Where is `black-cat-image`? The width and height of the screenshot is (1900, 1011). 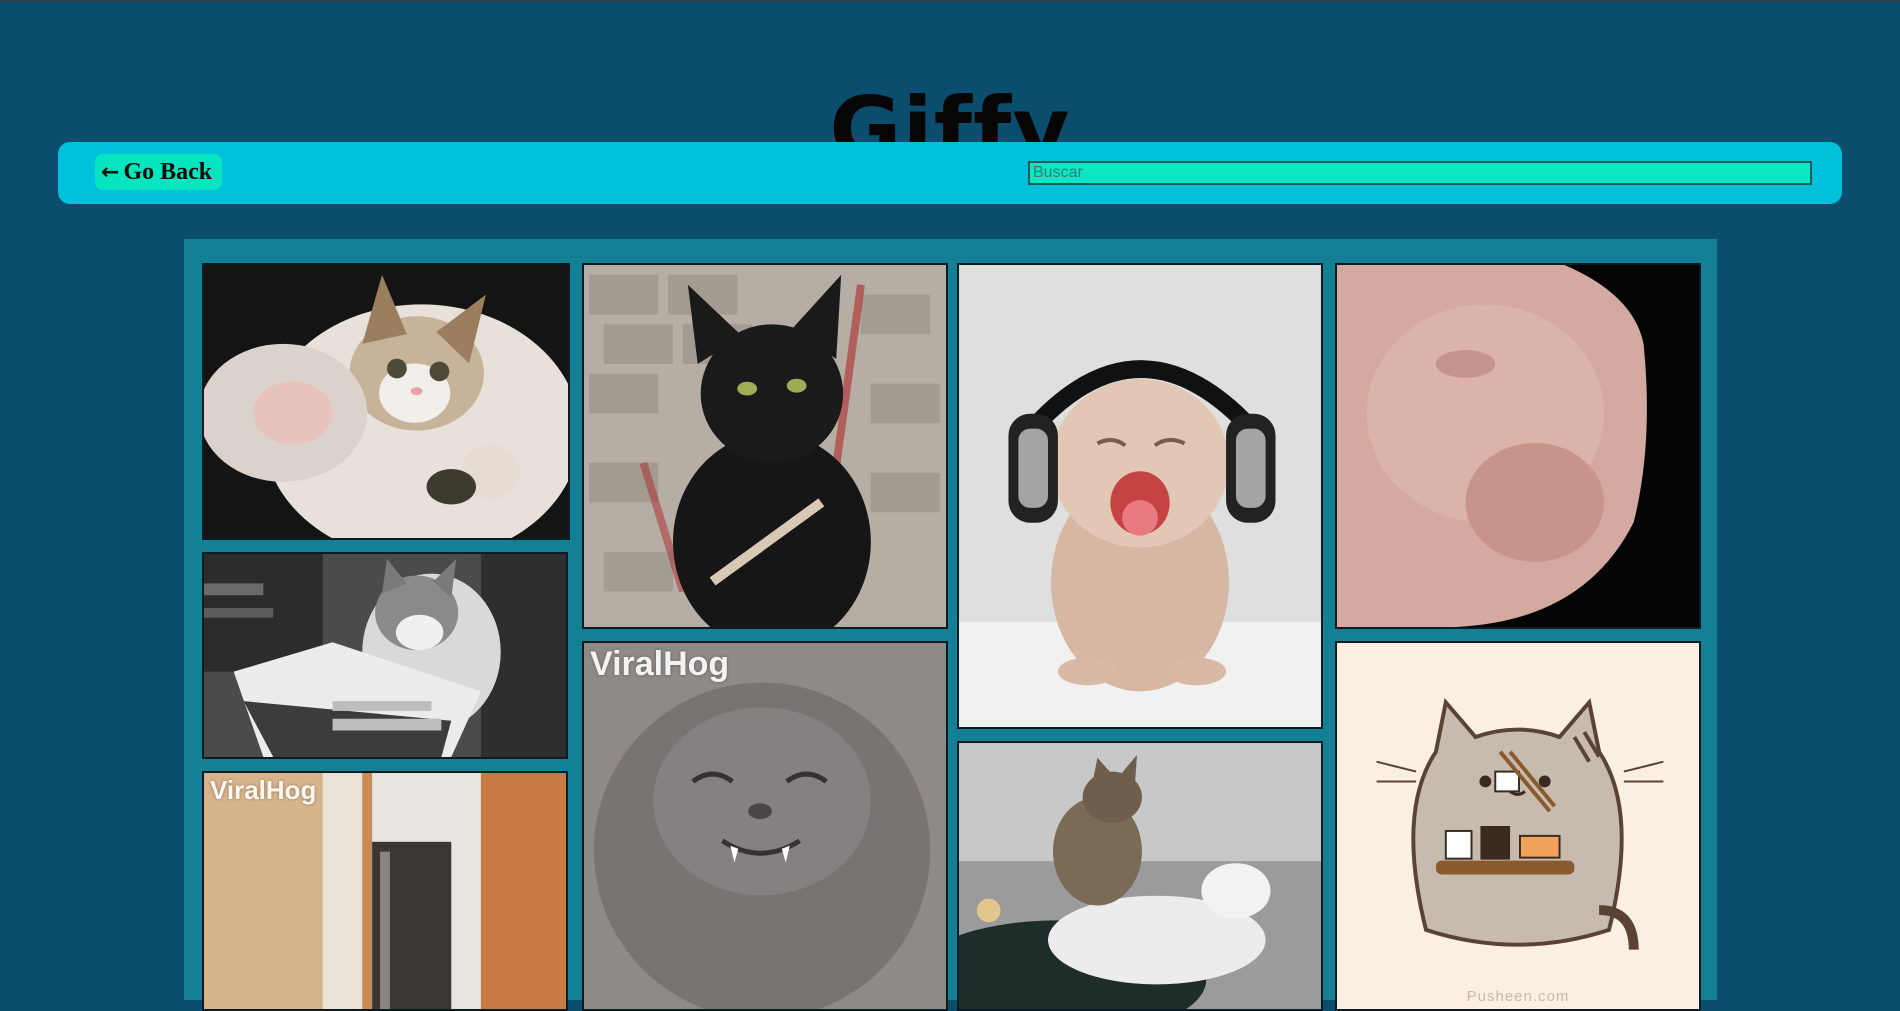
black-cat-image is located at coordinates (765, 446).